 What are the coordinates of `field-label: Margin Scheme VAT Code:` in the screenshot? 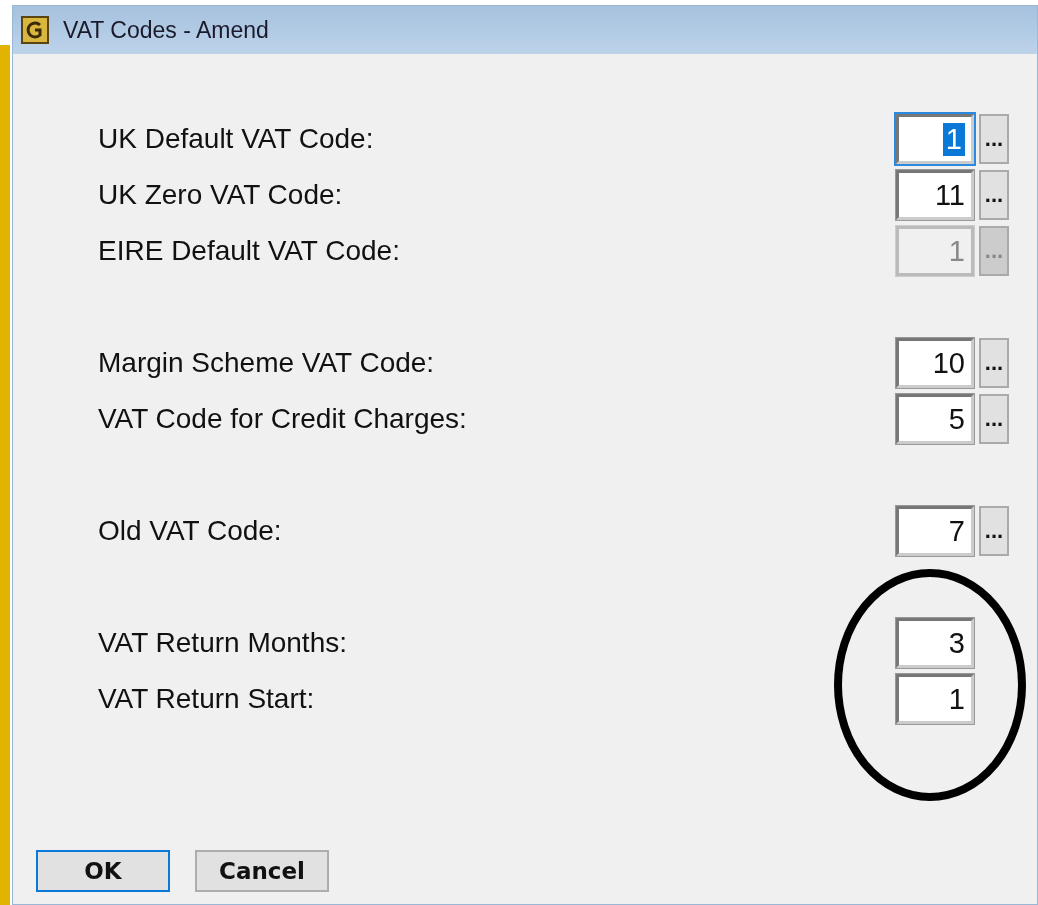 It's located at (267, 363).